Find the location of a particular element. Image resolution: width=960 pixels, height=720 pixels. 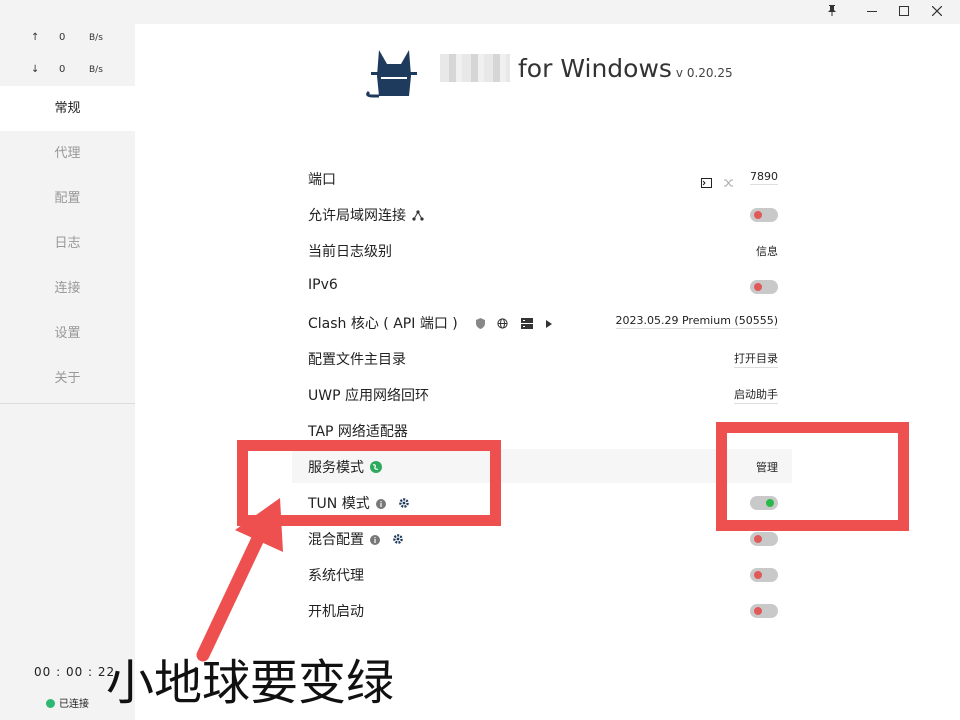

minimize-icon is located at coordinates (872, 12).